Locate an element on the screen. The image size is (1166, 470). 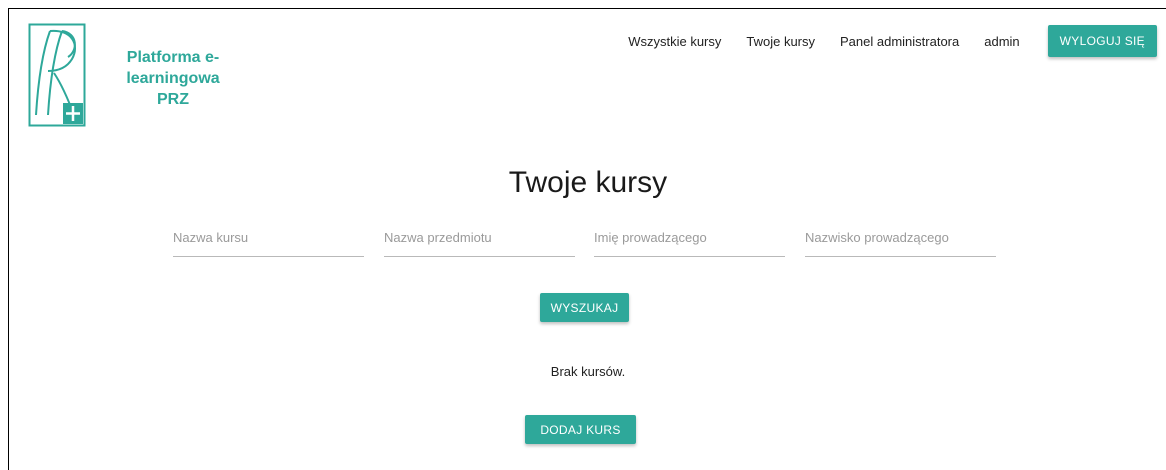
brand-name: Platforma e-learningowa PRZ is located at coordinates (173, 78).